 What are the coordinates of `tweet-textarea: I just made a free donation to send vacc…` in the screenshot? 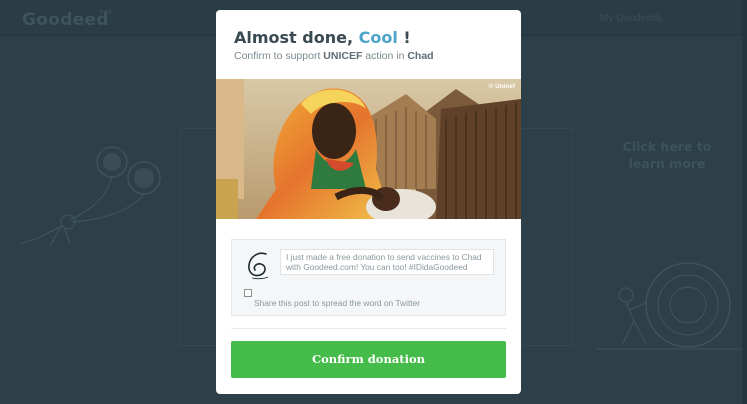 It's located at (387, 262).